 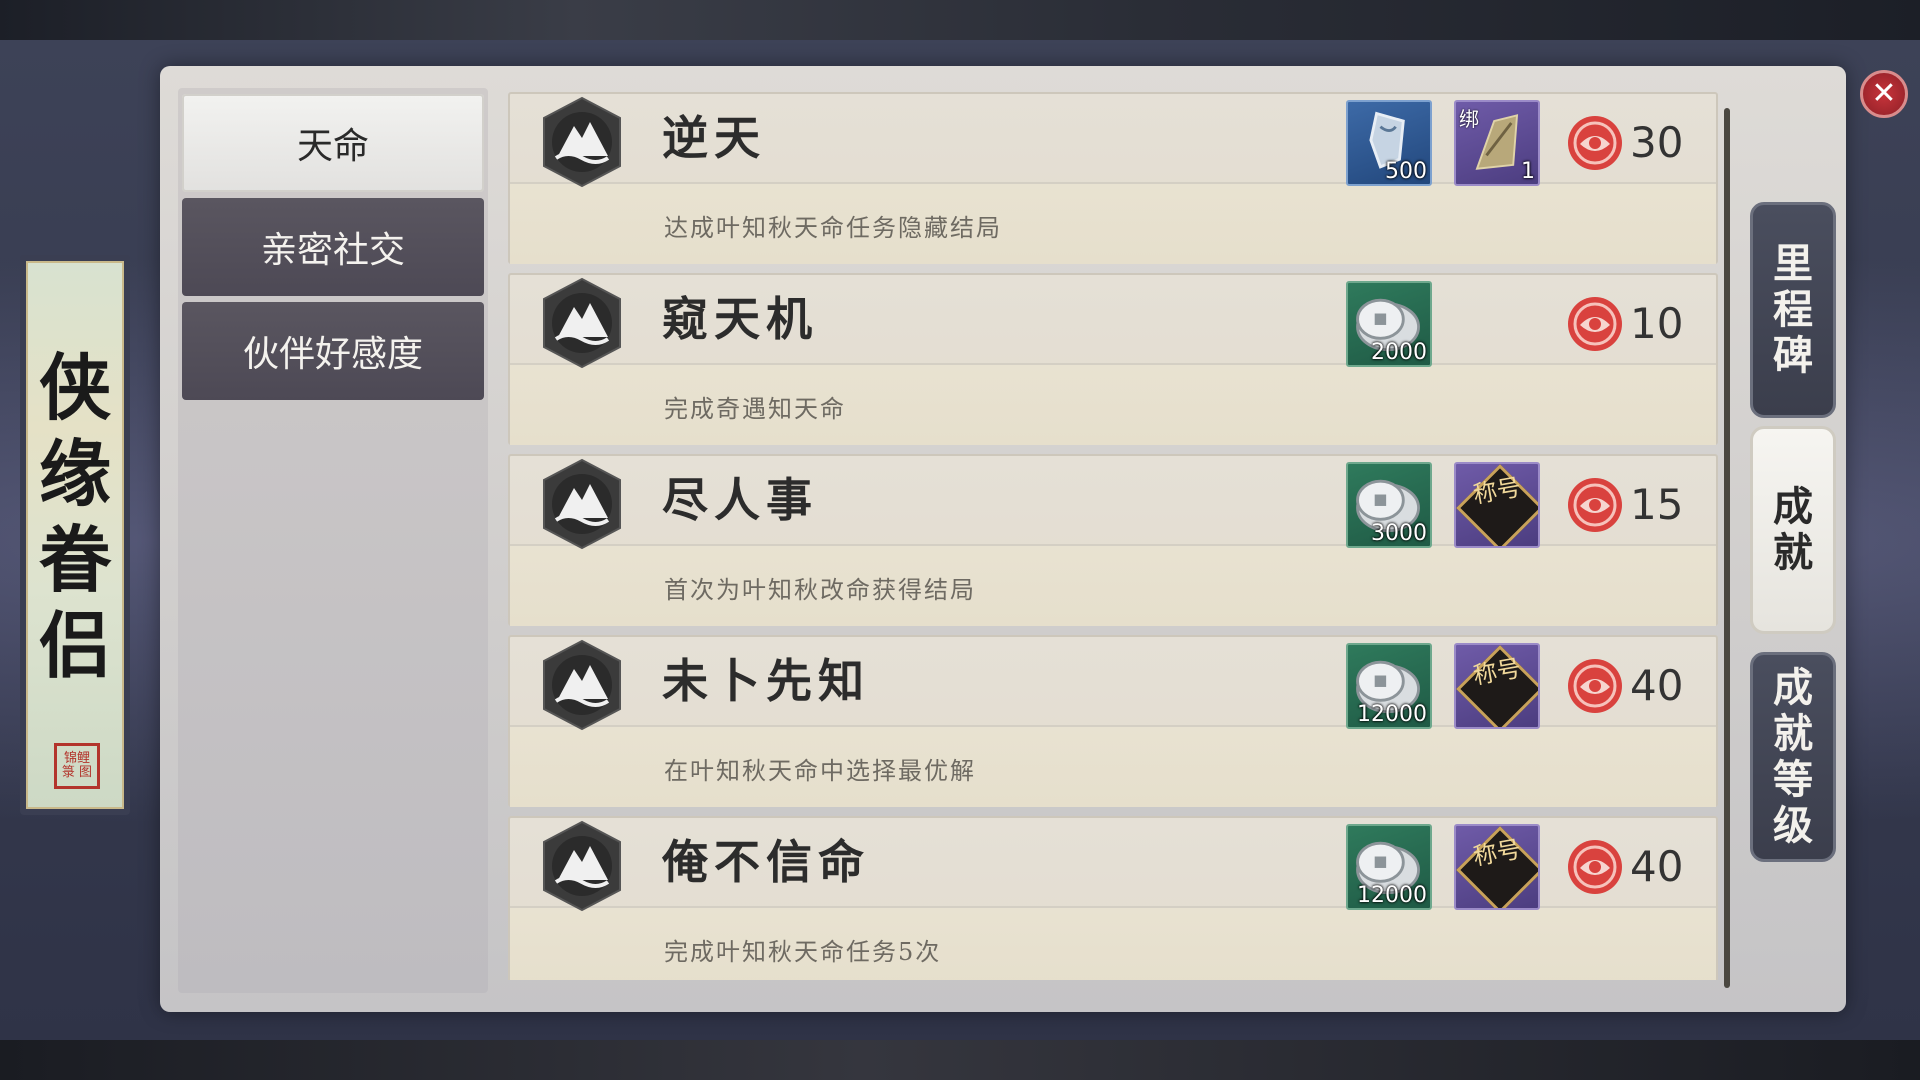 What do you see at coordinates (820, 771) in the screenshot?
I see `achievement-desc: 在叶知秋天命中选择最优解` at bounding box center [820, 771].